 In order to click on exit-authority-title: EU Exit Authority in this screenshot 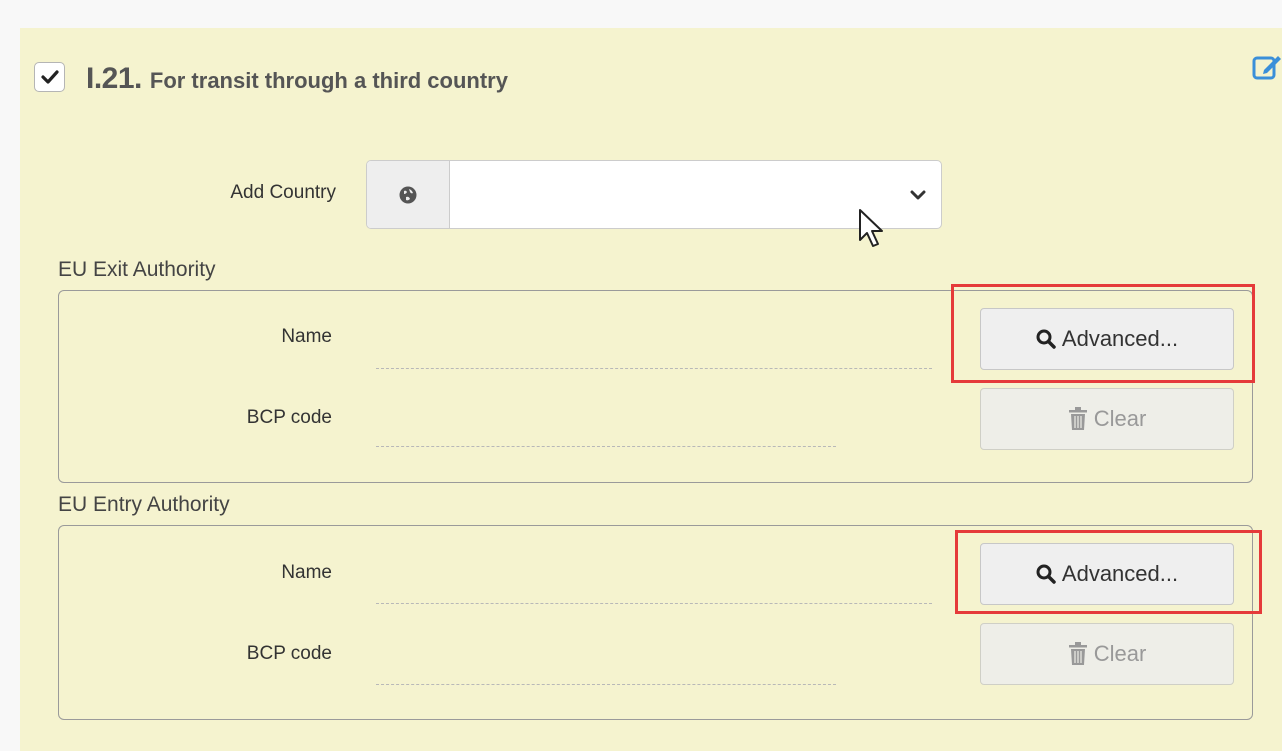, I will do `click(137, 269)`.